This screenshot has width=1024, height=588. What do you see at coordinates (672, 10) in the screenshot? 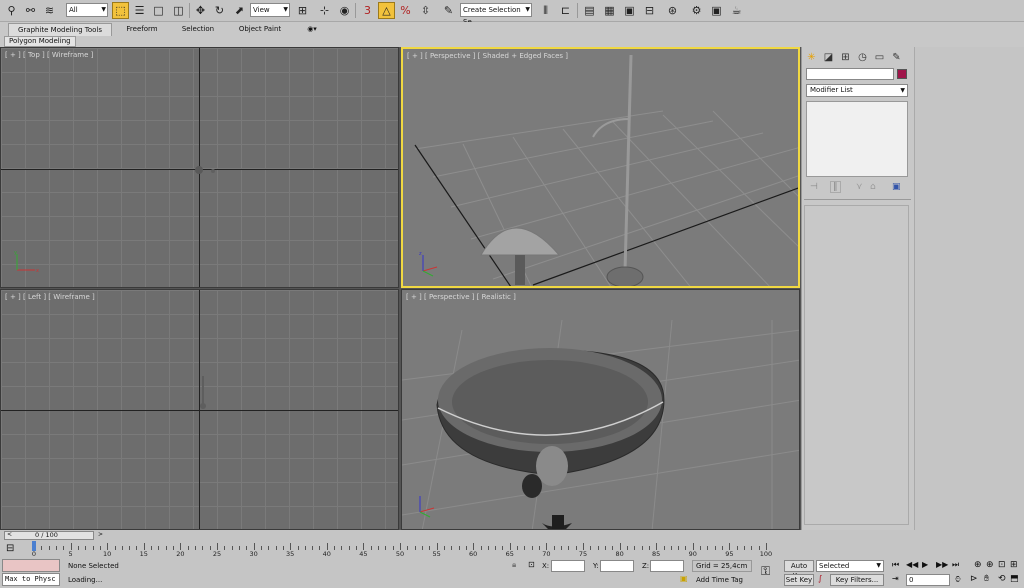
I see `material-editor-icon: ⊛` at bounding box center [672, 10].